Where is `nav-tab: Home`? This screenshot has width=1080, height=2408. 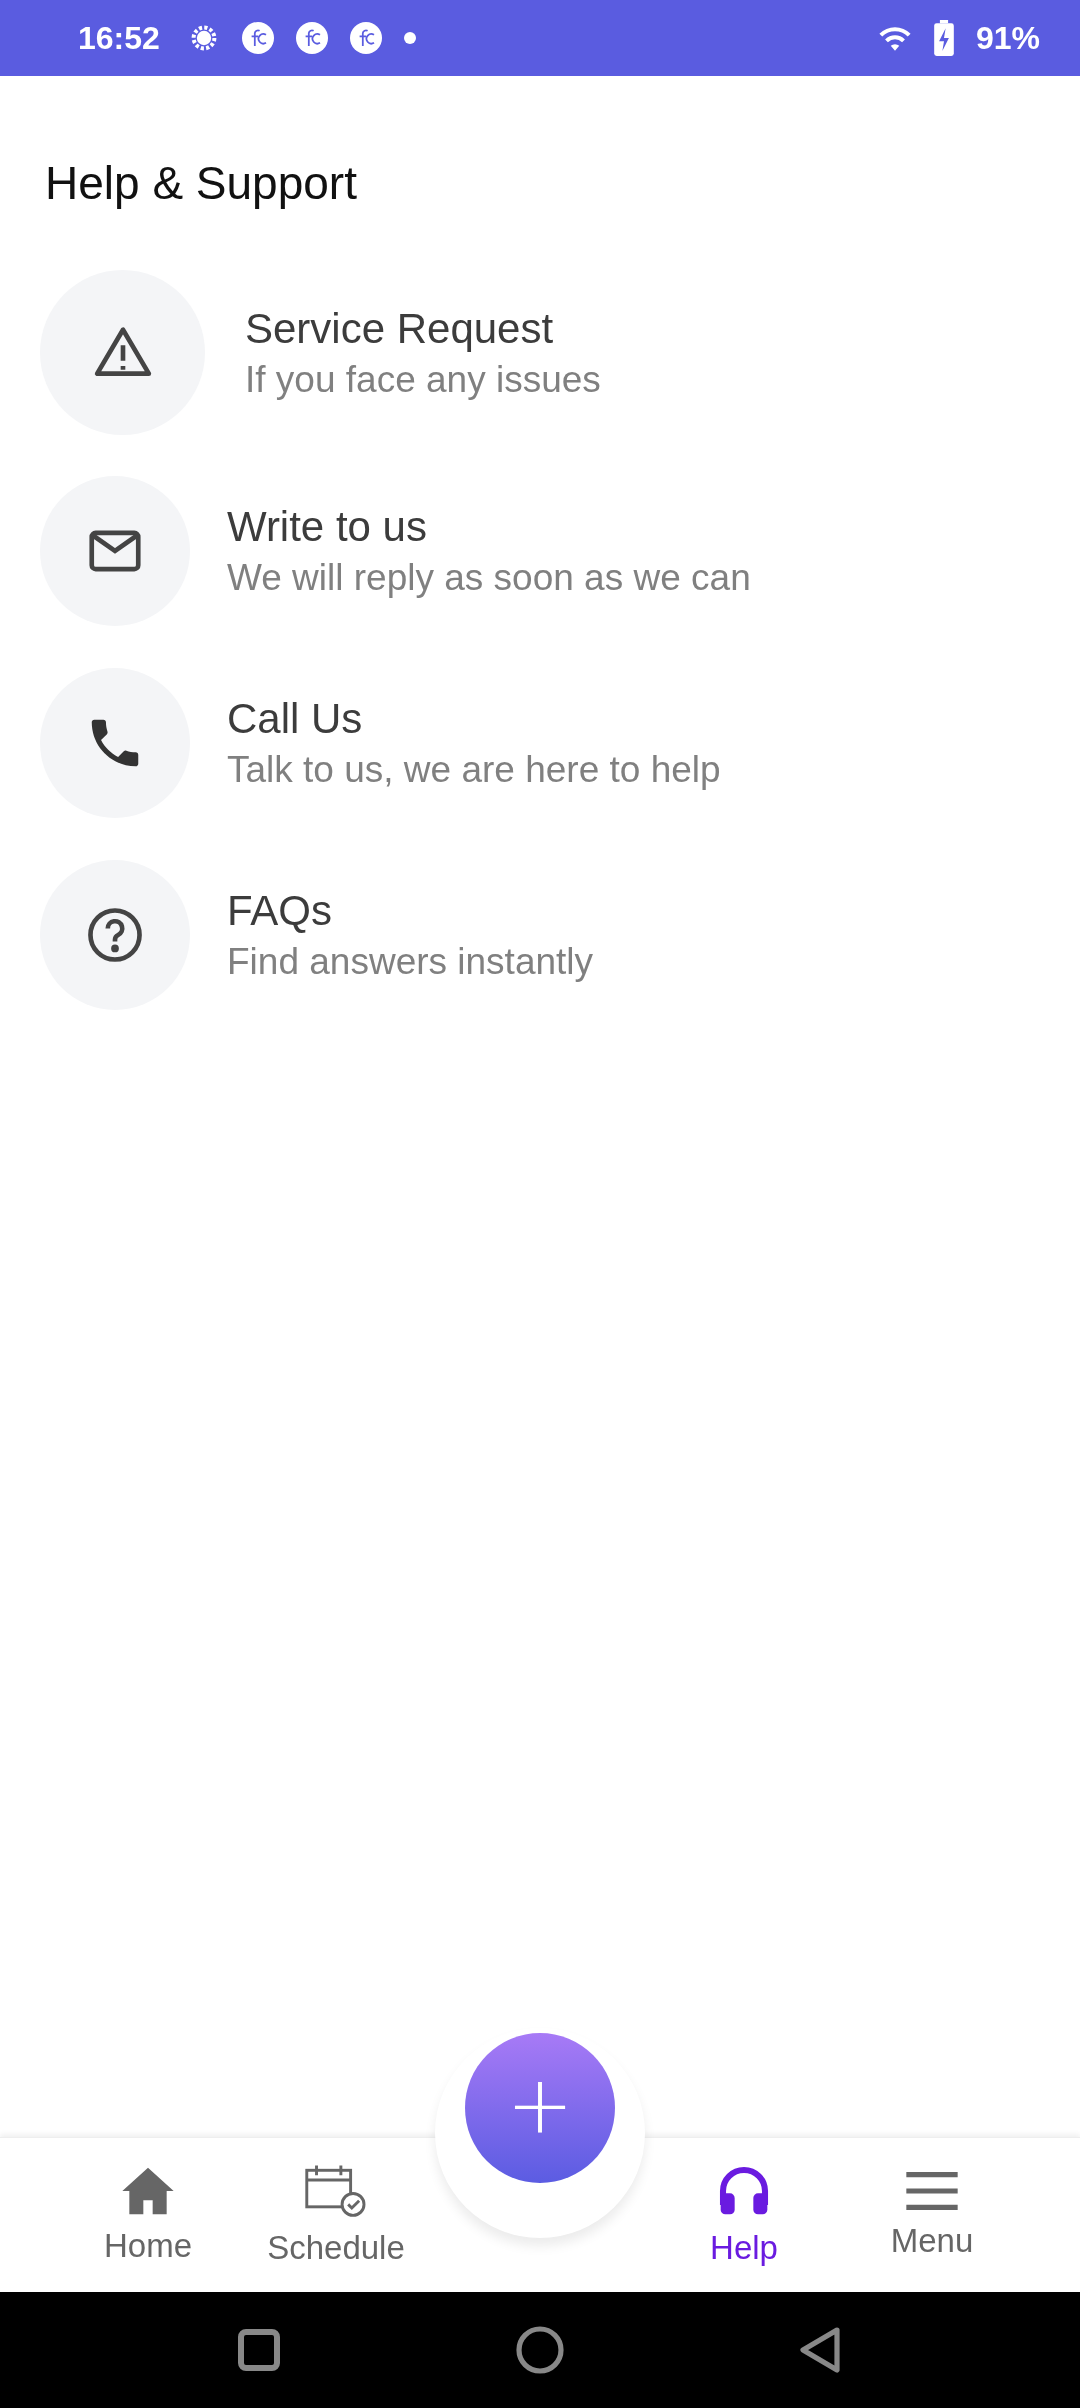 nav-tab: Home is located at coordinates (148, 2215).